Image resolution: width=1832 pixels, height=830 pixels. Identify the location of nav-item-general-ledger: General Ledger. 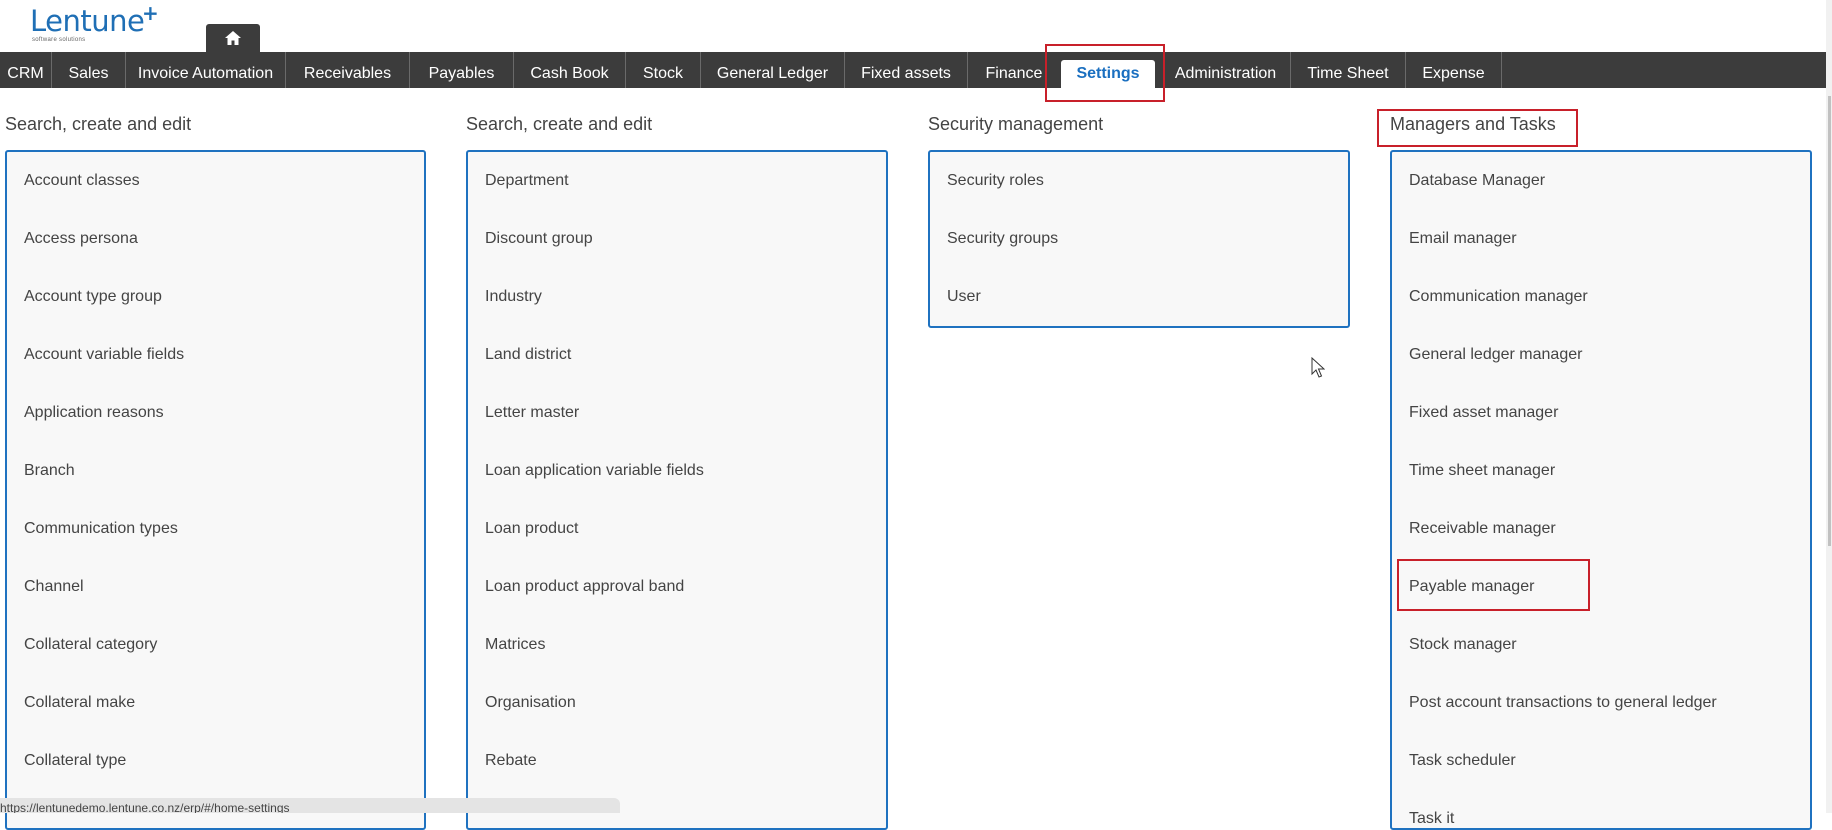
(773, 70).